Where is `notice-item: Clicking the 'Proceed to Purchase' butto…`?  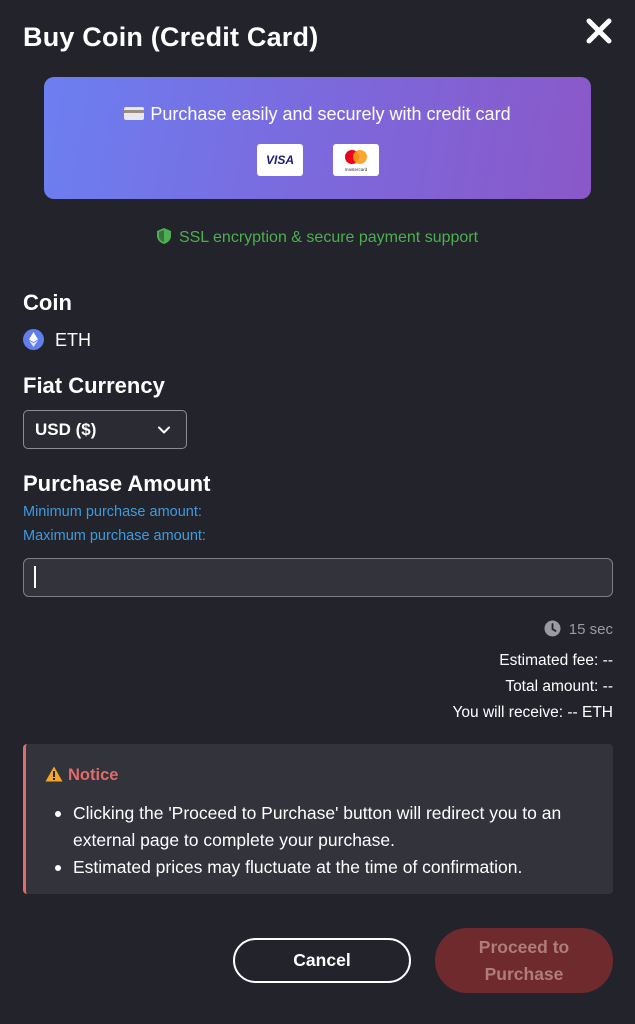 notice-item: Clicking the 'Proceed to Purchase' butto… is located at coordinates (323, 827).